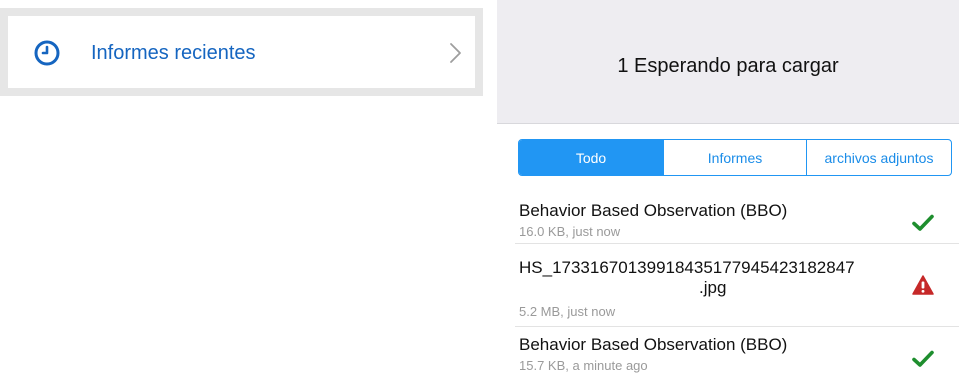  Describe the element at coordinates (583, 365) in the screenshot. I see `item-meta: 15.7 KB, a minute ago` at that location.